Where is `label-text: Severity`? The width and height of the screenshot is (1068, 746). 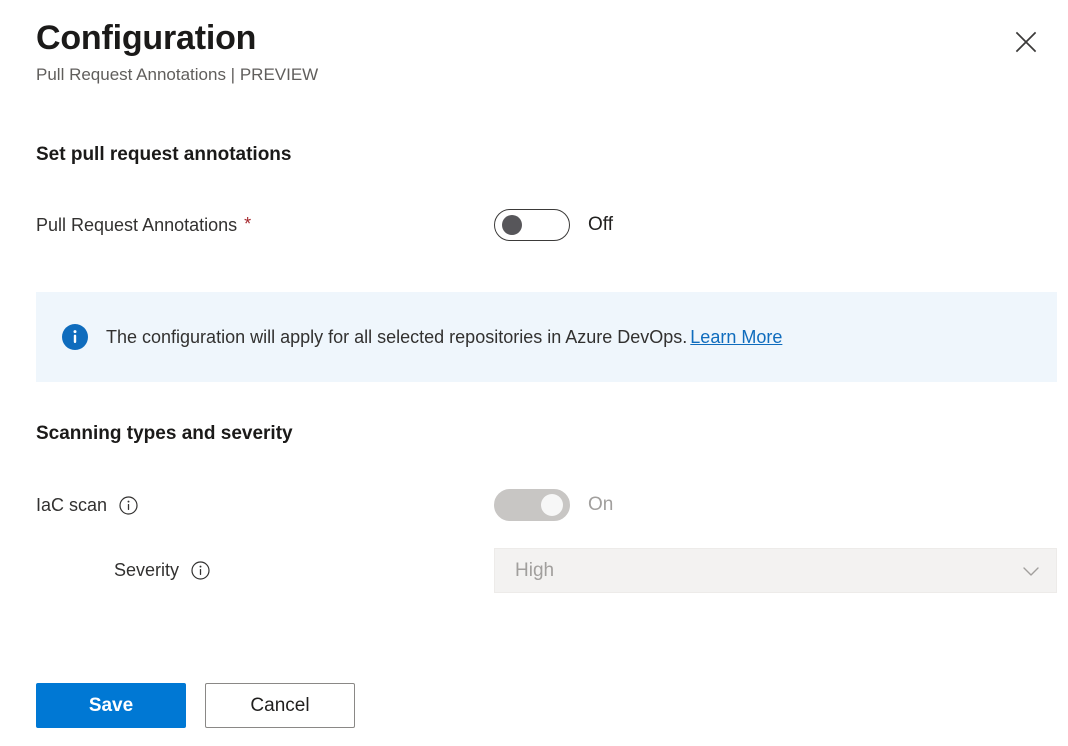
label-text: Severity is located at coordinates (147, 570).